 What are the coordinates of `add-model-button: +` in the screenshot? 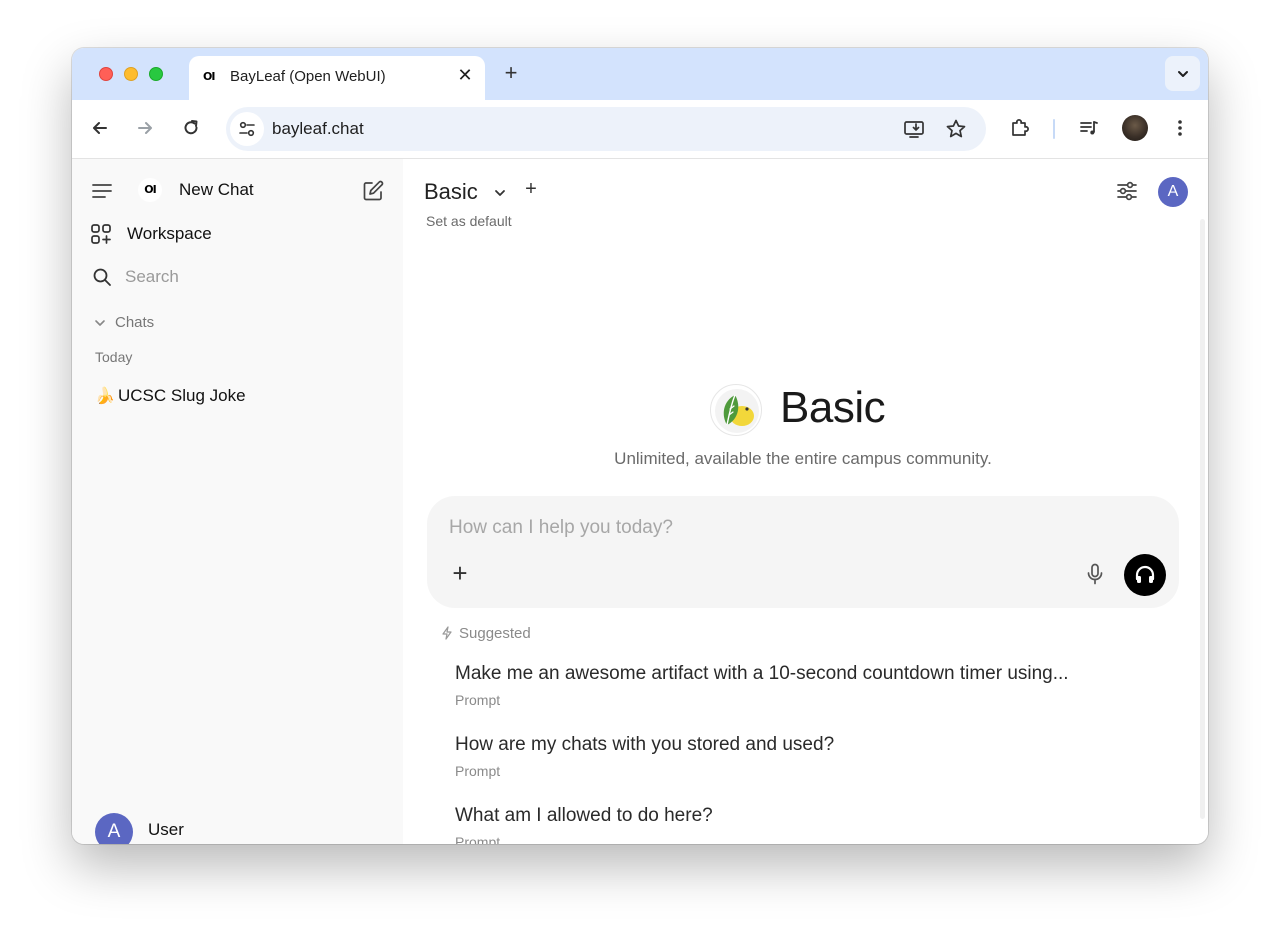 It's located at (531, 189).